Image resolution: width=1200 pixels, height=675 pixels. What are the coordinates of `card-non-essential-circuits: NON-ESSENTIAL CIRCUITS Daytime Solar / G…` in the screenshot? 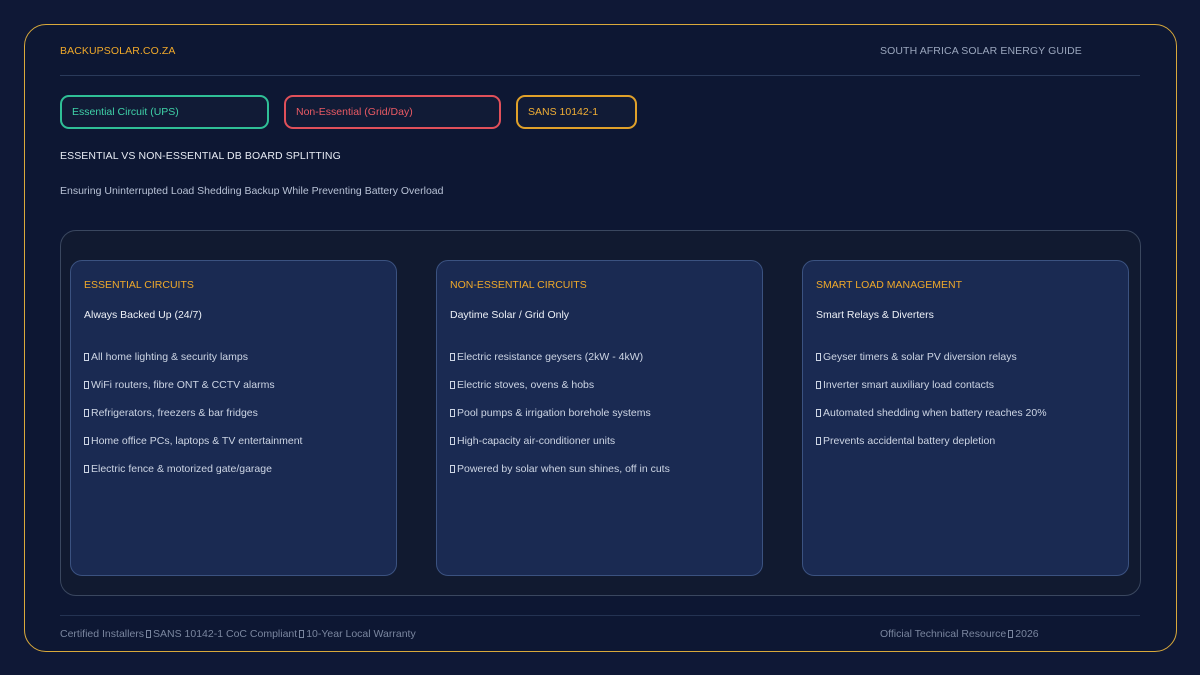 It's located at (599, 418).